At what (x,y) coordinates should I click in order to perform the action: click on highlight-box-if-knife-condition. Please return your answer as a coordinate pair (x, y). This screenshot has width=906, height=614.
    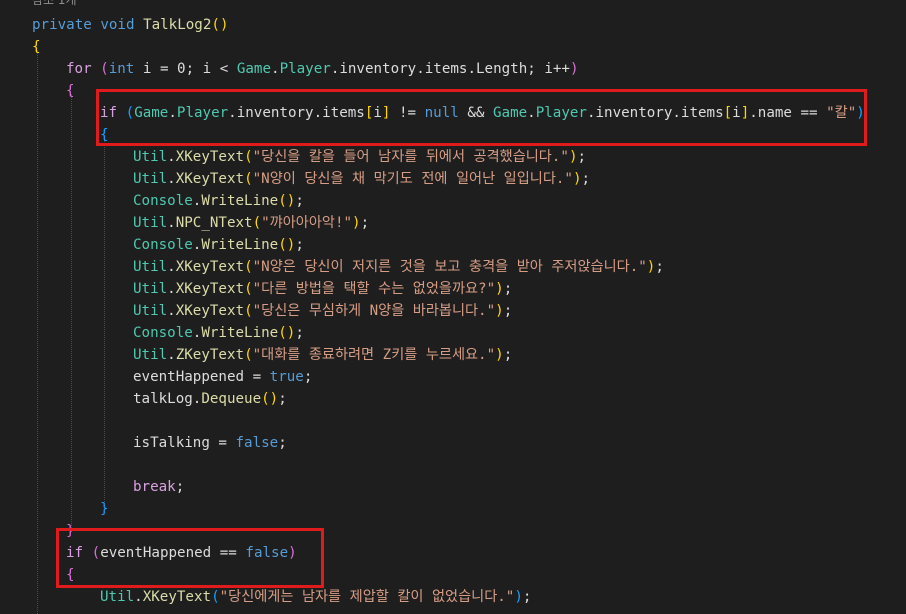
    Looking at the image, I should click on (481, 117).